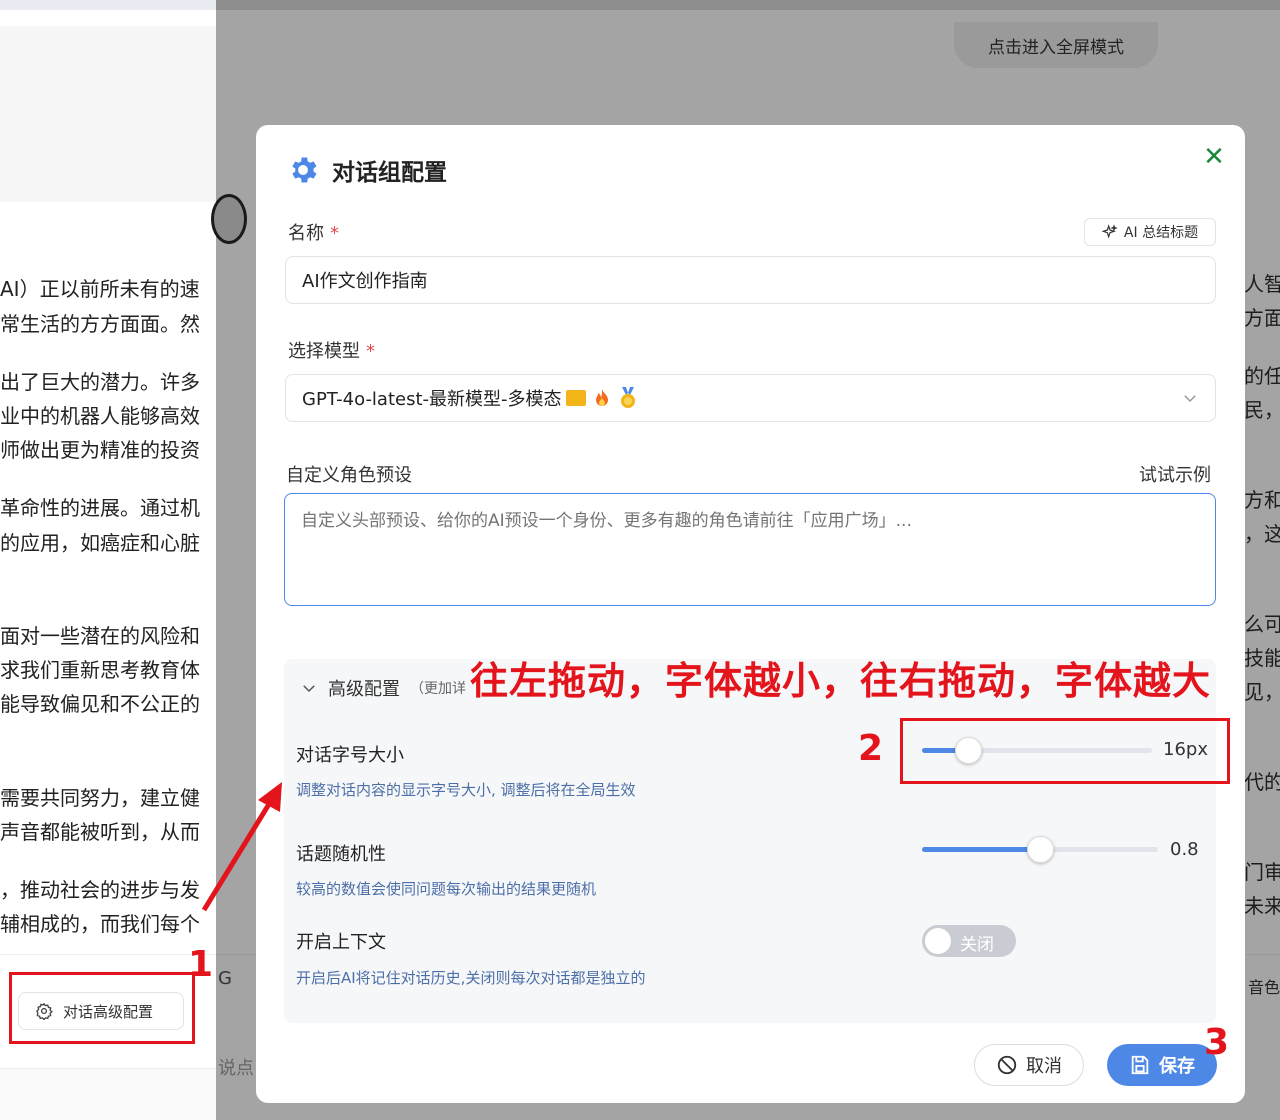 This screenshot has height=1120, width=1280. Describe the element at coordinates (871, 748) in the screenshot. I see `annotation-number: 2` at that location.